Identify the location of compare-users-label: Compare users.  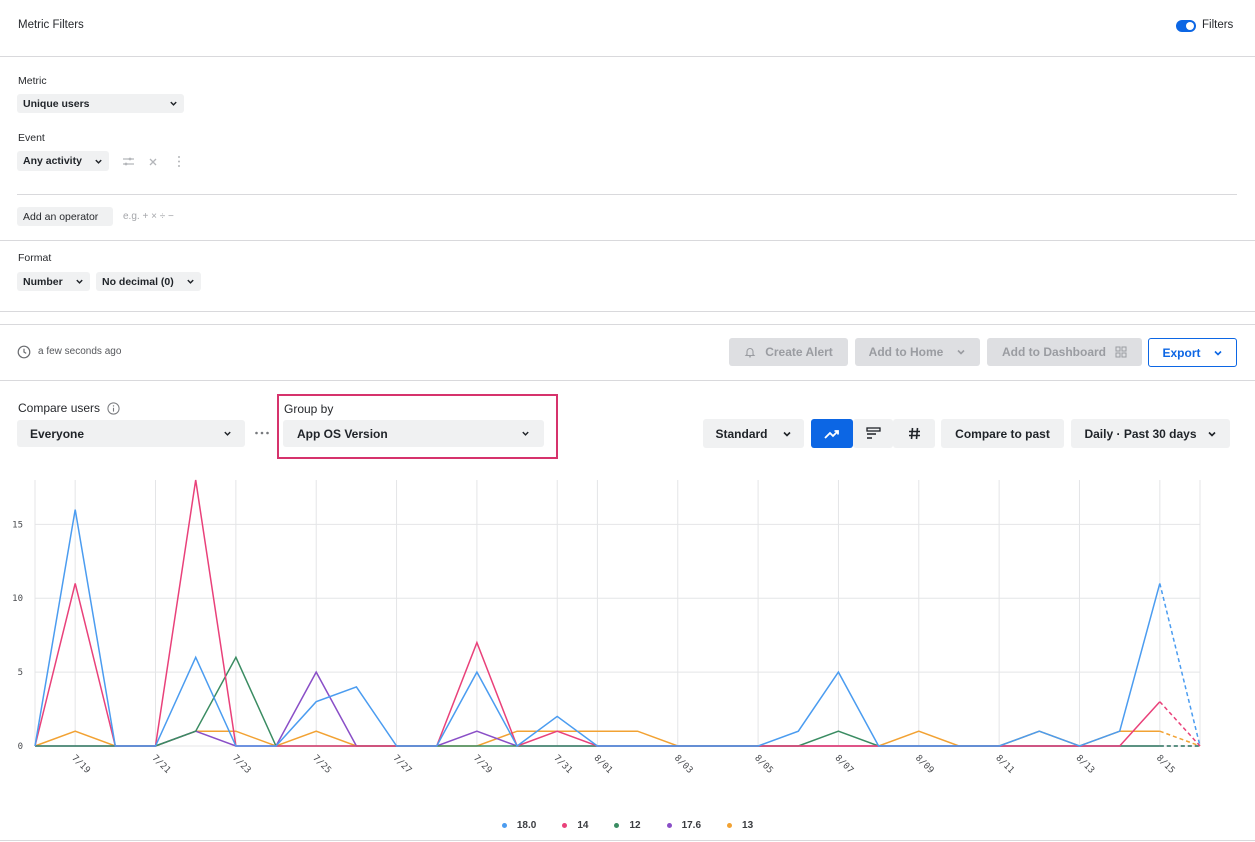
(69, 408).